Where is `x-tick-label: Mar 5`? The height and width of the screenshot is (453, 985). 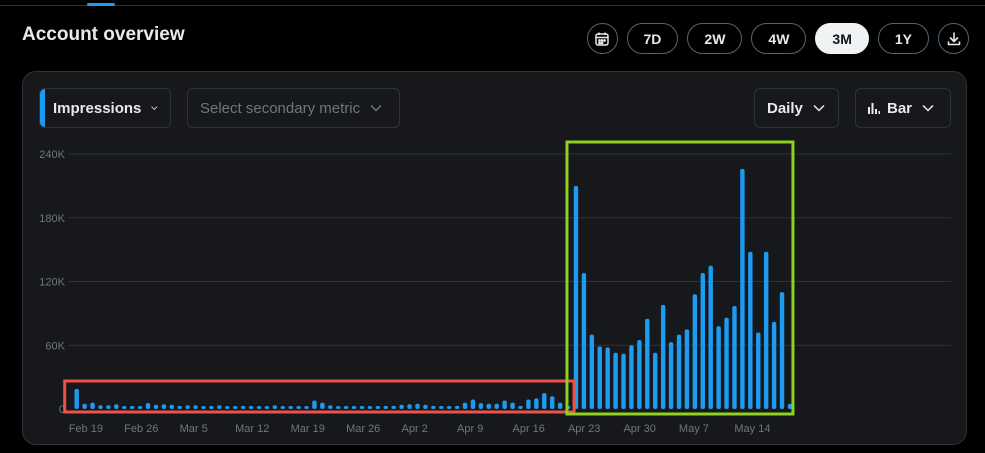 x-tick-label: Mar 5 is located at coordinates (194, 429).